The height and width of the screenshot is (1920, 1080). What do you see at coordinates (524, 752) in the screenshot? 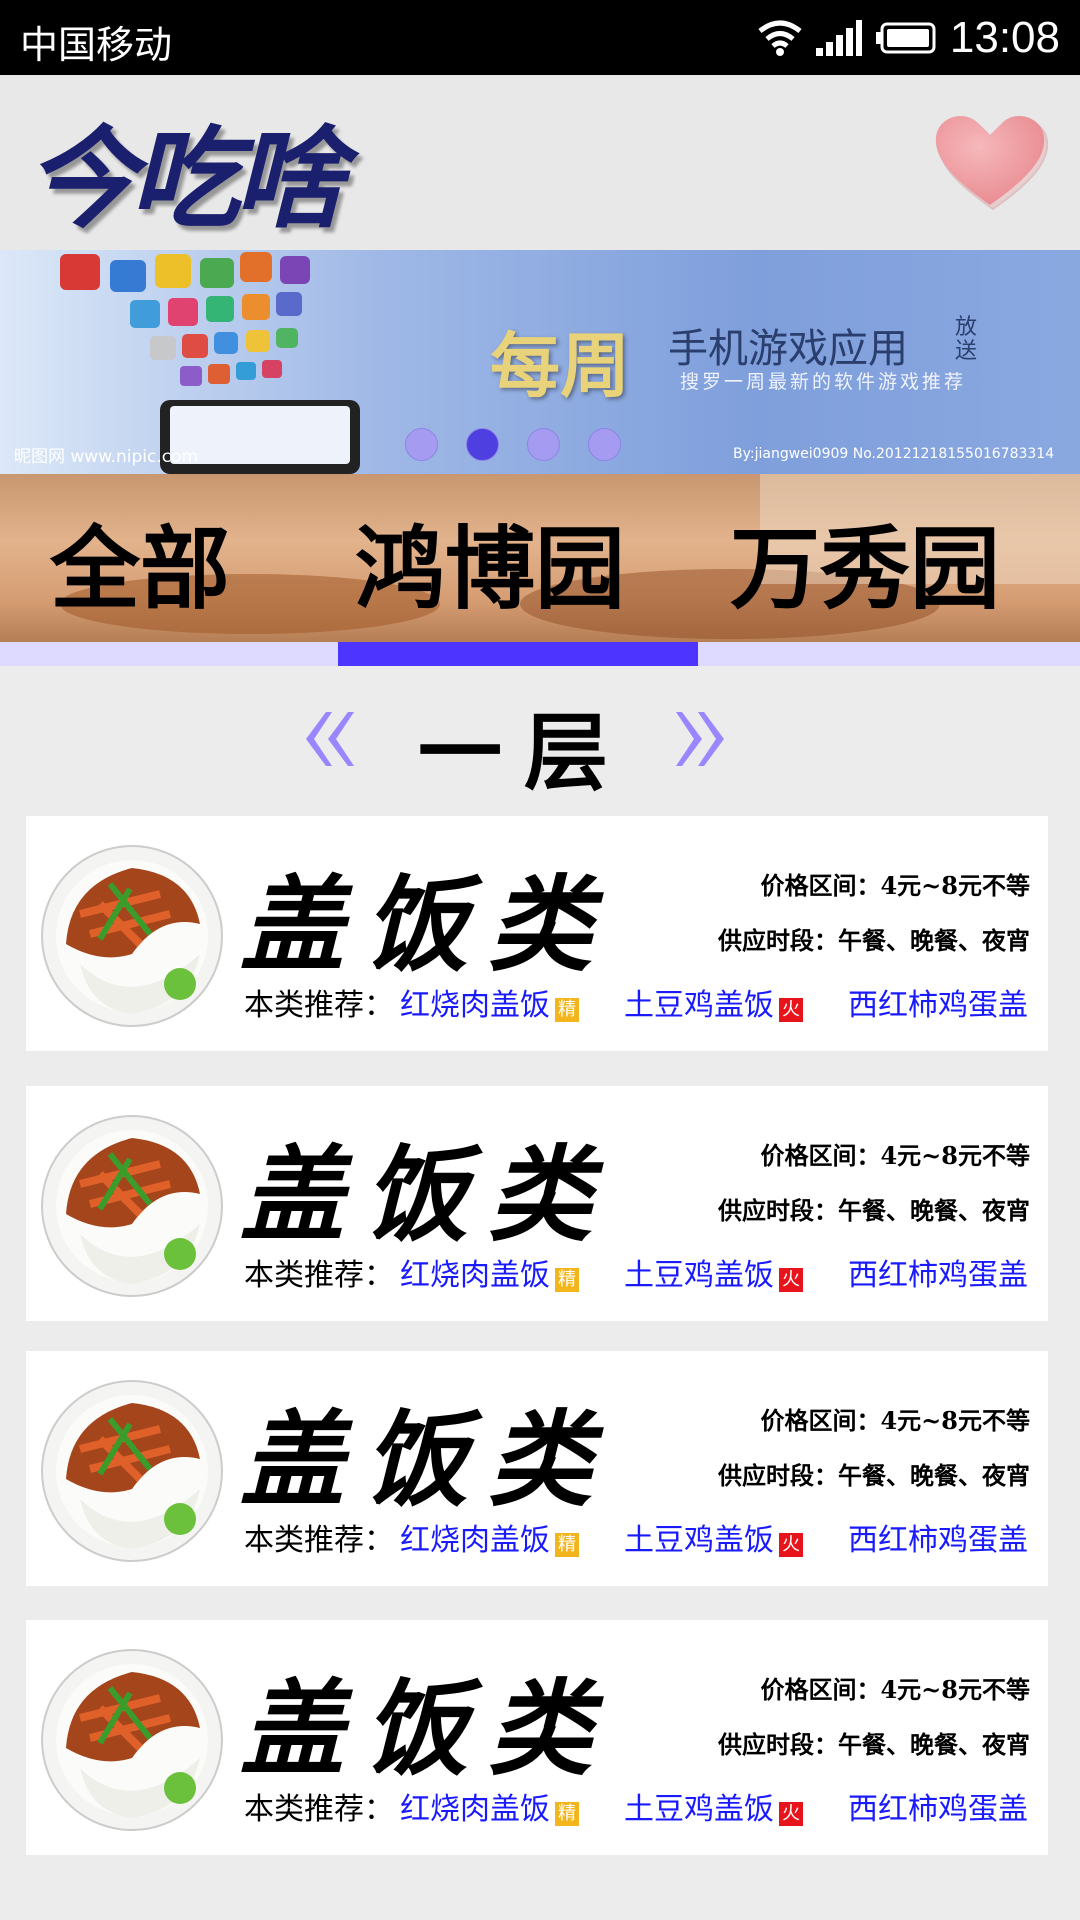
I see `floor-title: 一层` at bounding box center [524, 752].